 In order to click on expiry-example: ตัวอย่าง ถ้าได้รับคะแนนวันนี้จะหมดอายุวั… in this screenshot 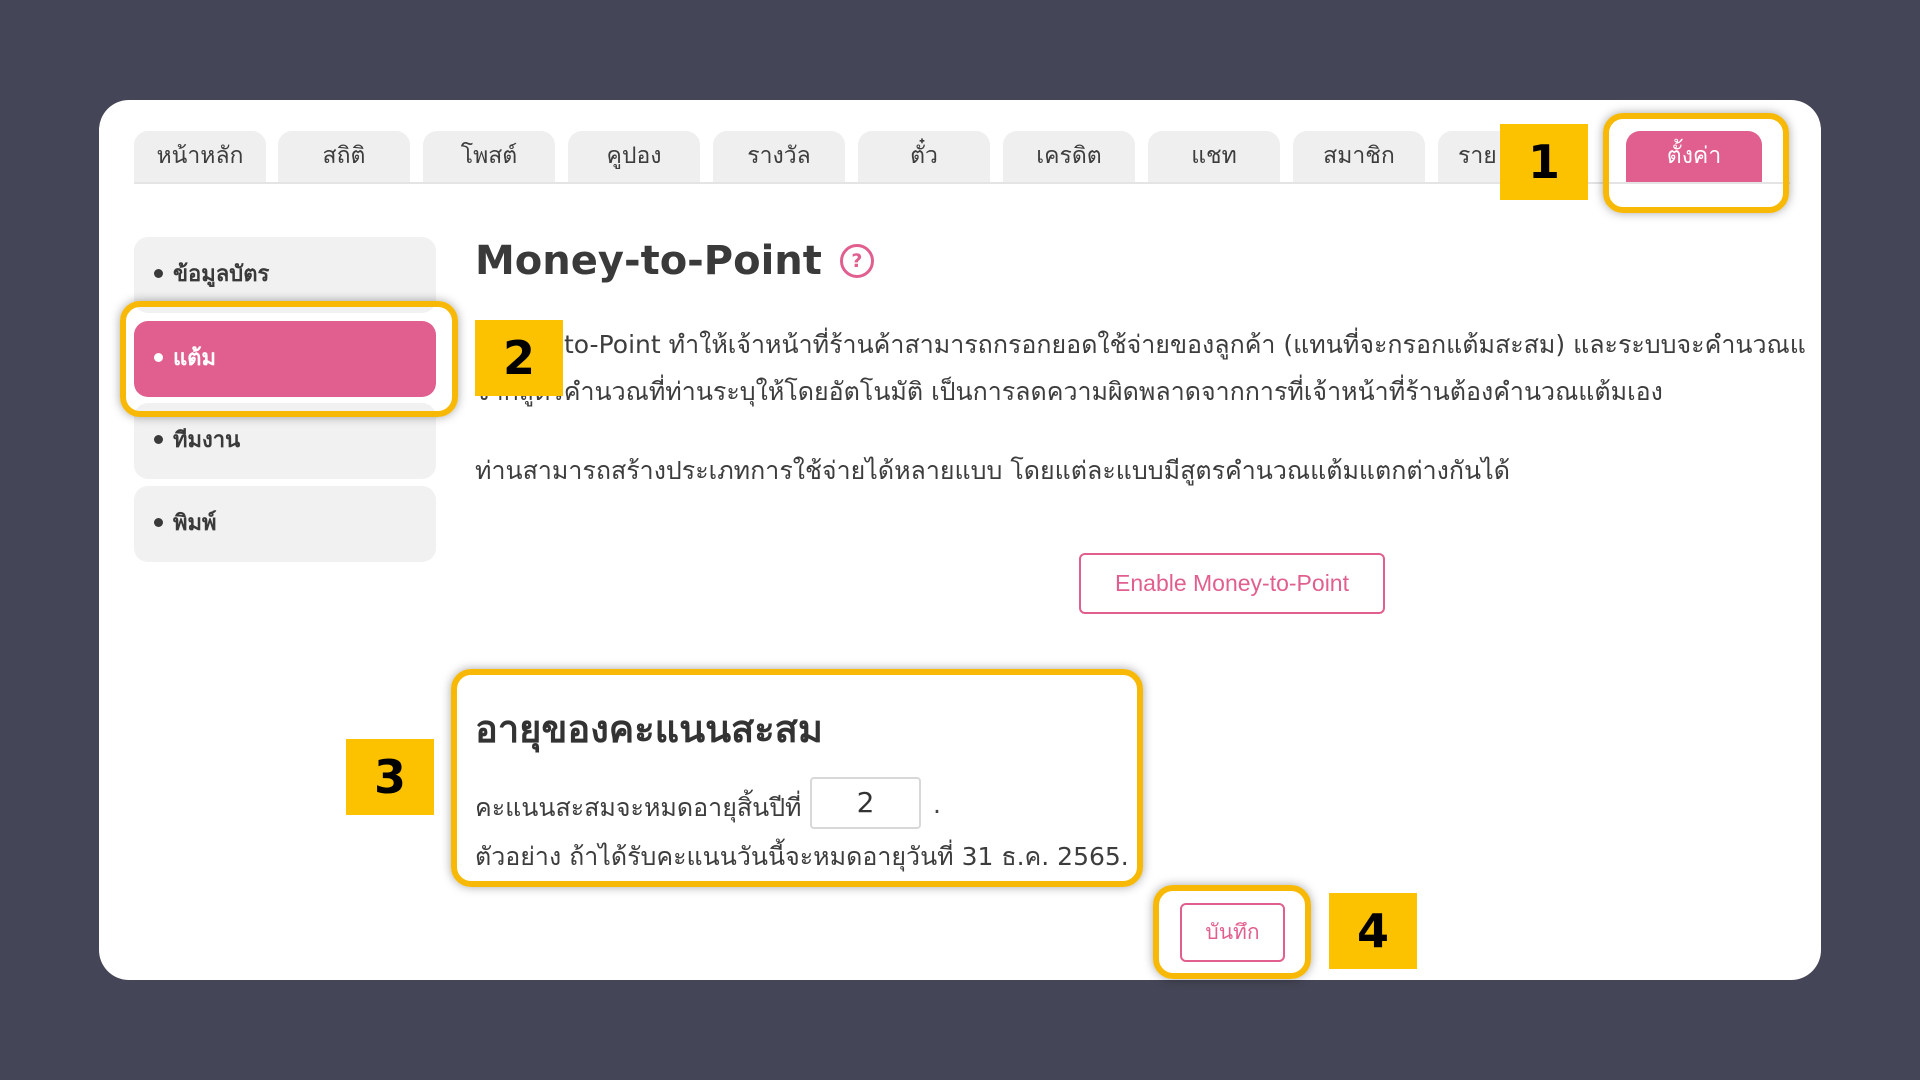, I will do `click(802, 856)`.